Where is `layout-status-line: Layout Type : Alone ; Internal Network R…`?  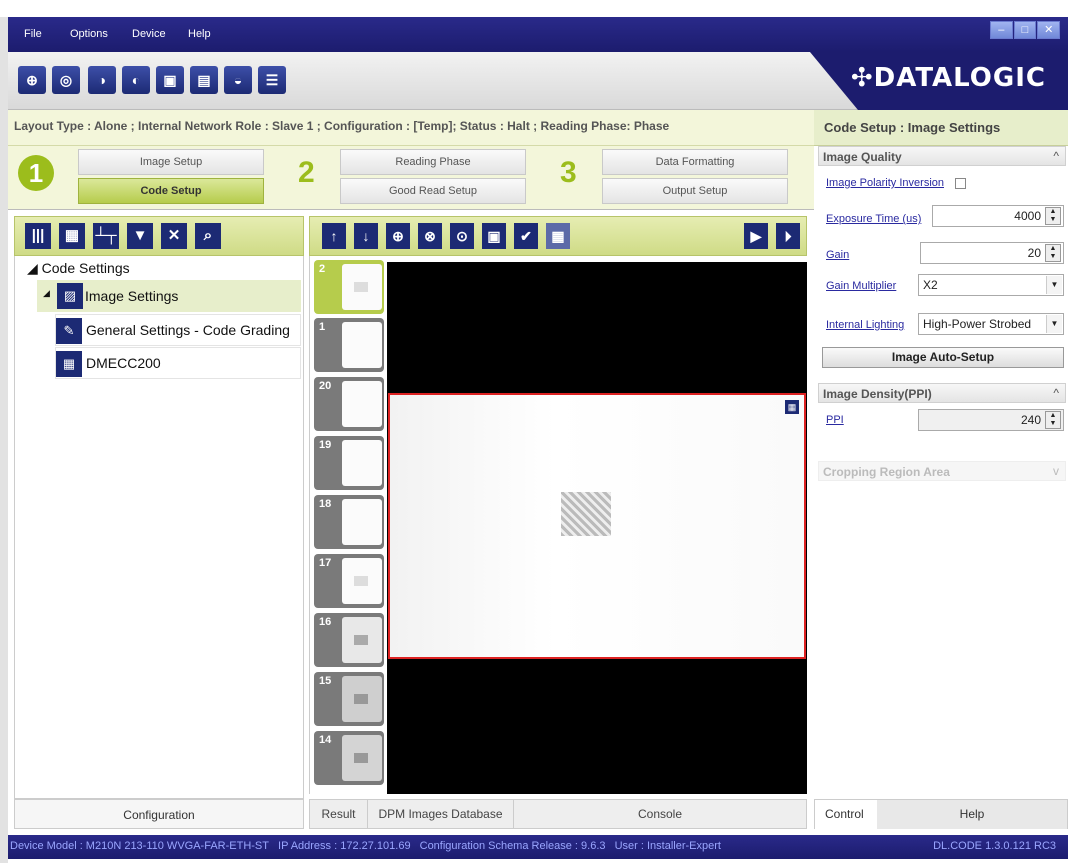
layout-status-line: Layout Type : Alone ; Internal Network R… is located at coordinates (411, 128).